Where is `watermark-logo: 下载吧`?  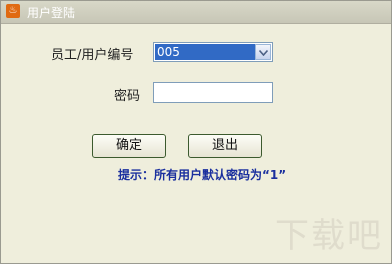
watermark-logo: 下载吧 is located at coordinates (329, 236).